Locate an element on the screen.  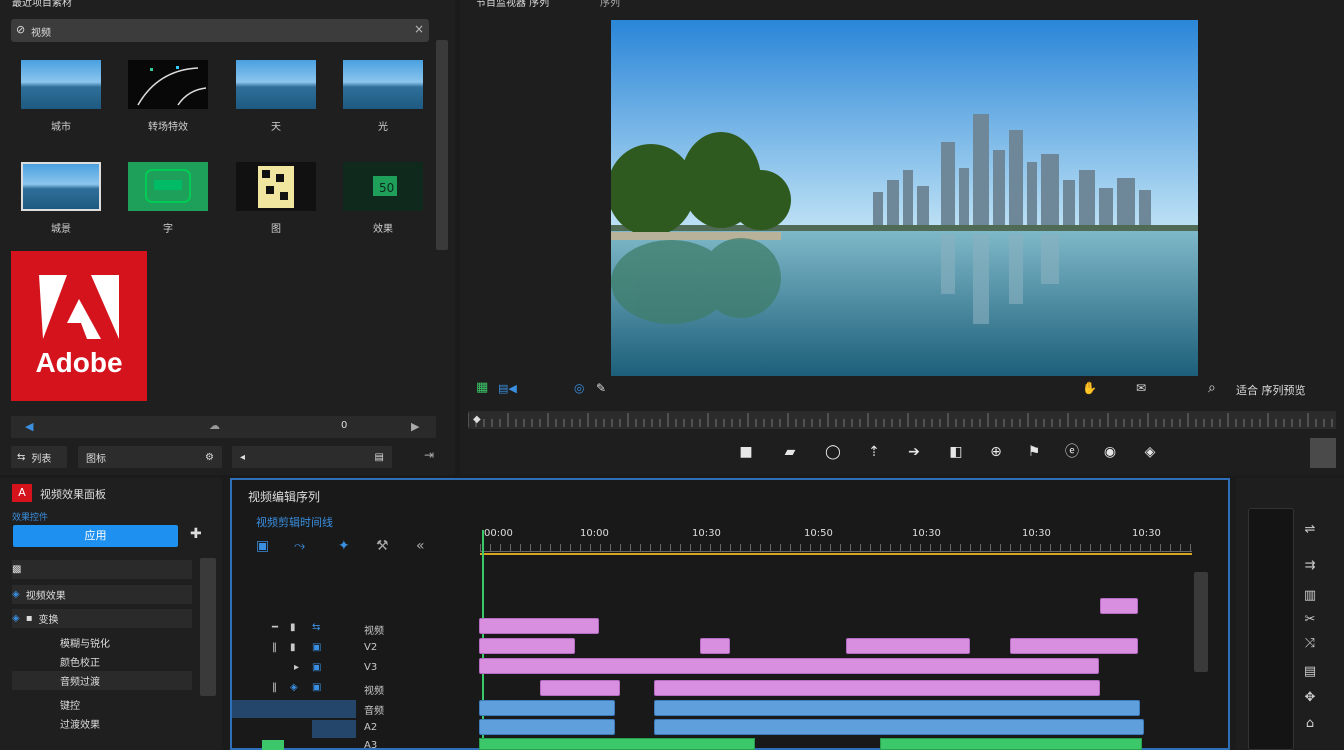
export-icon: ⓔ is located at coordinates (1072, 452).